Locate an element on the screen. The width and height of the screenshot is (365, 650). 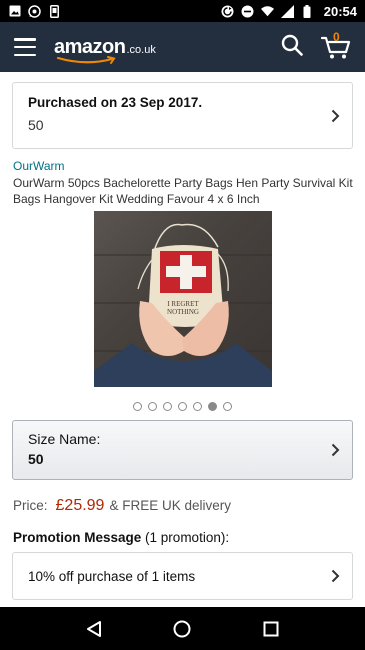
status-bar-left is located at coordinates (34, 11).